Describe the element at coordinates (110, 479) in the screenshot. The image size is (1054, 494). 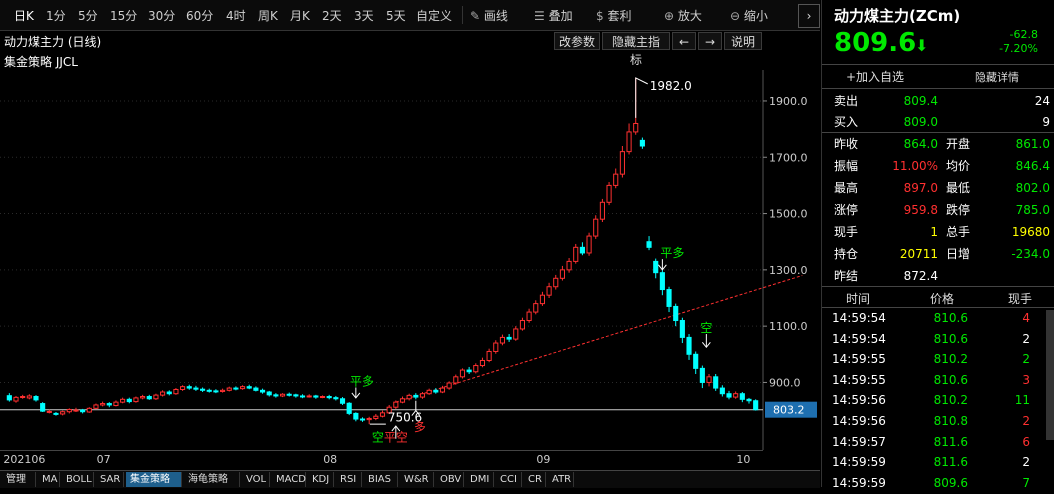
I see `indicator-tab: SAR` at that location.